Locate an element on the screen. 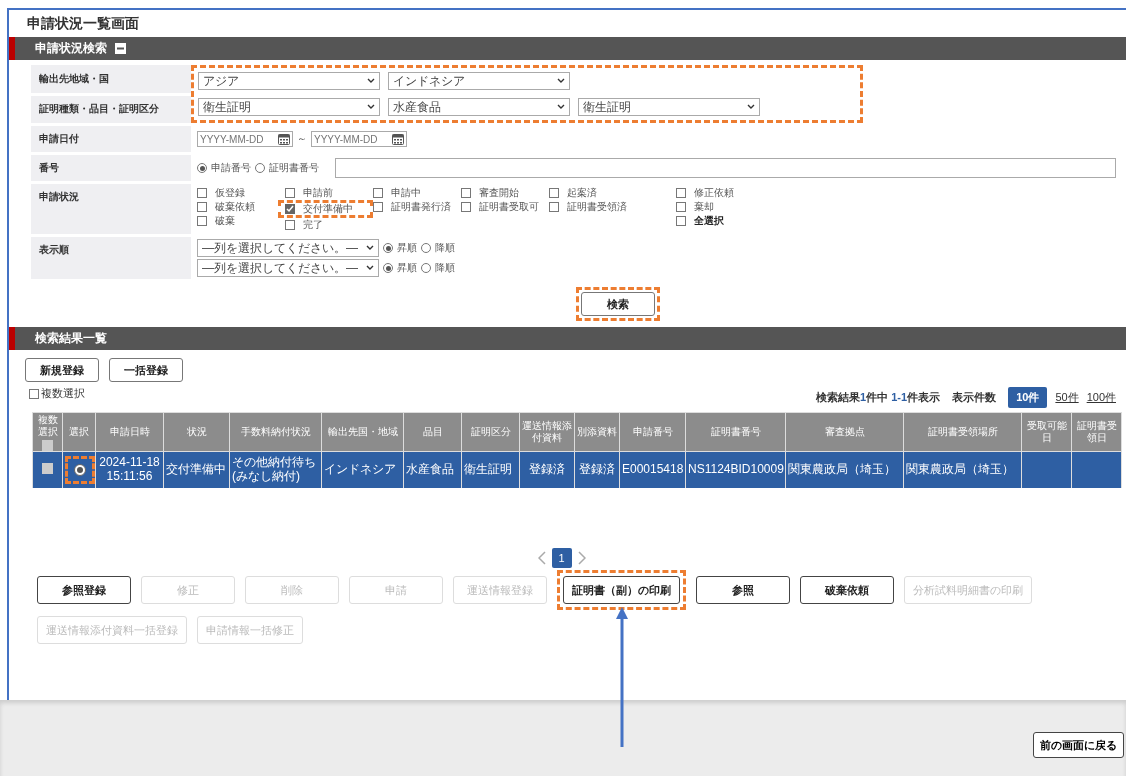 Image resolution: width=1126 pixels, height=776 pixels. checkbox-label: 審査開始 is located at coordinates (499, 193).